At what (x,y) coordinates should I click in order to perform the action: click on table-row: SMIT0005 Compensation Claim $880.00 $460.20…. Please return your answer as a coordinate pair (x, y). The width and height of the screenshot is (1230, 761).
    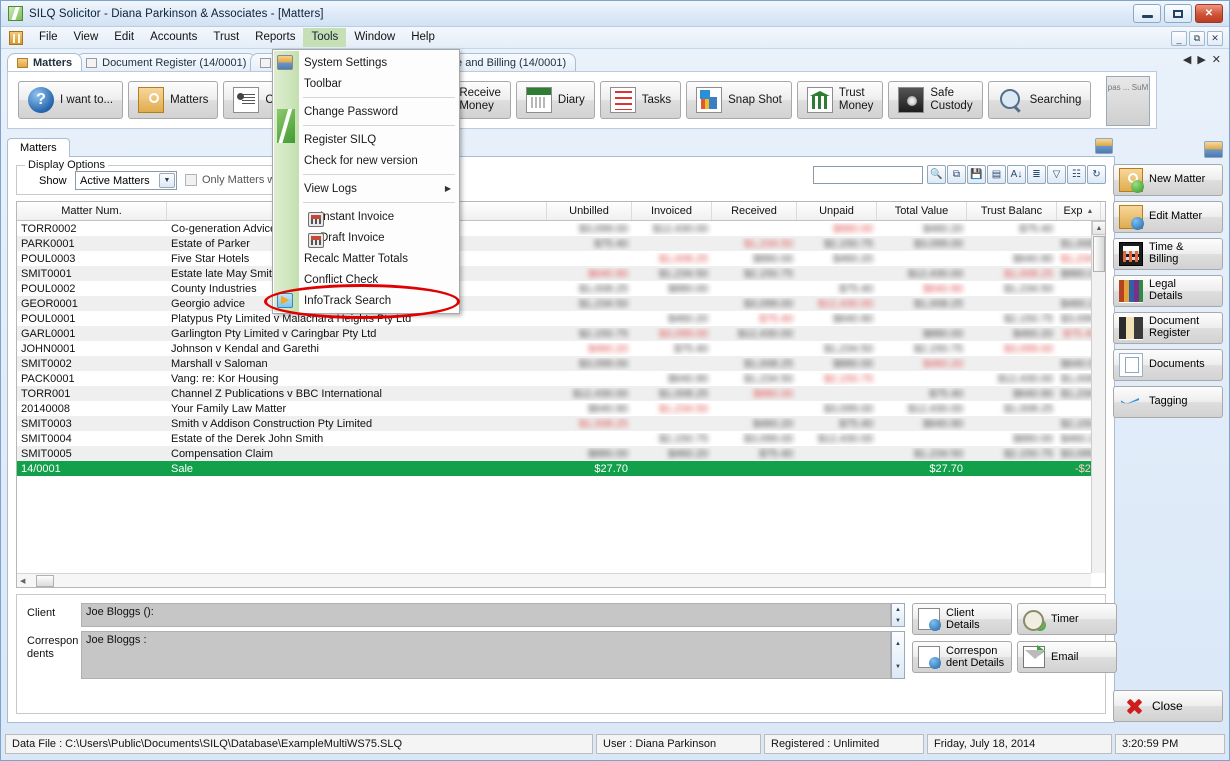
    Looking at the image, I should click on (561, 453).